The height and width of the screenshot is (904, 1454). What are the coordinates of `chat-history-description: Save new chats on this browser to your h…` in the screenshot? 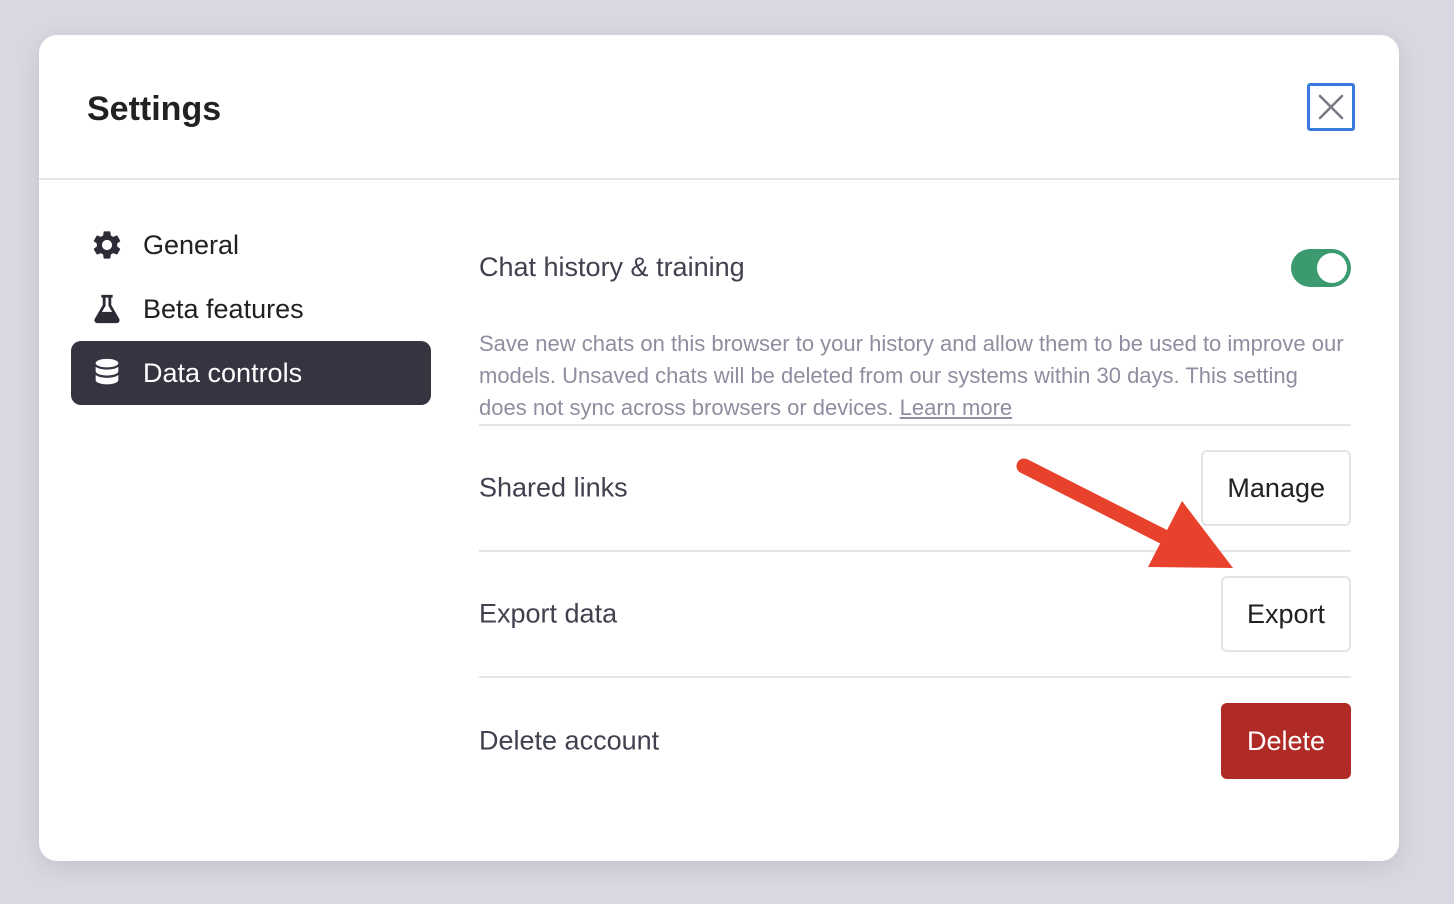 It's located at (914, 376).